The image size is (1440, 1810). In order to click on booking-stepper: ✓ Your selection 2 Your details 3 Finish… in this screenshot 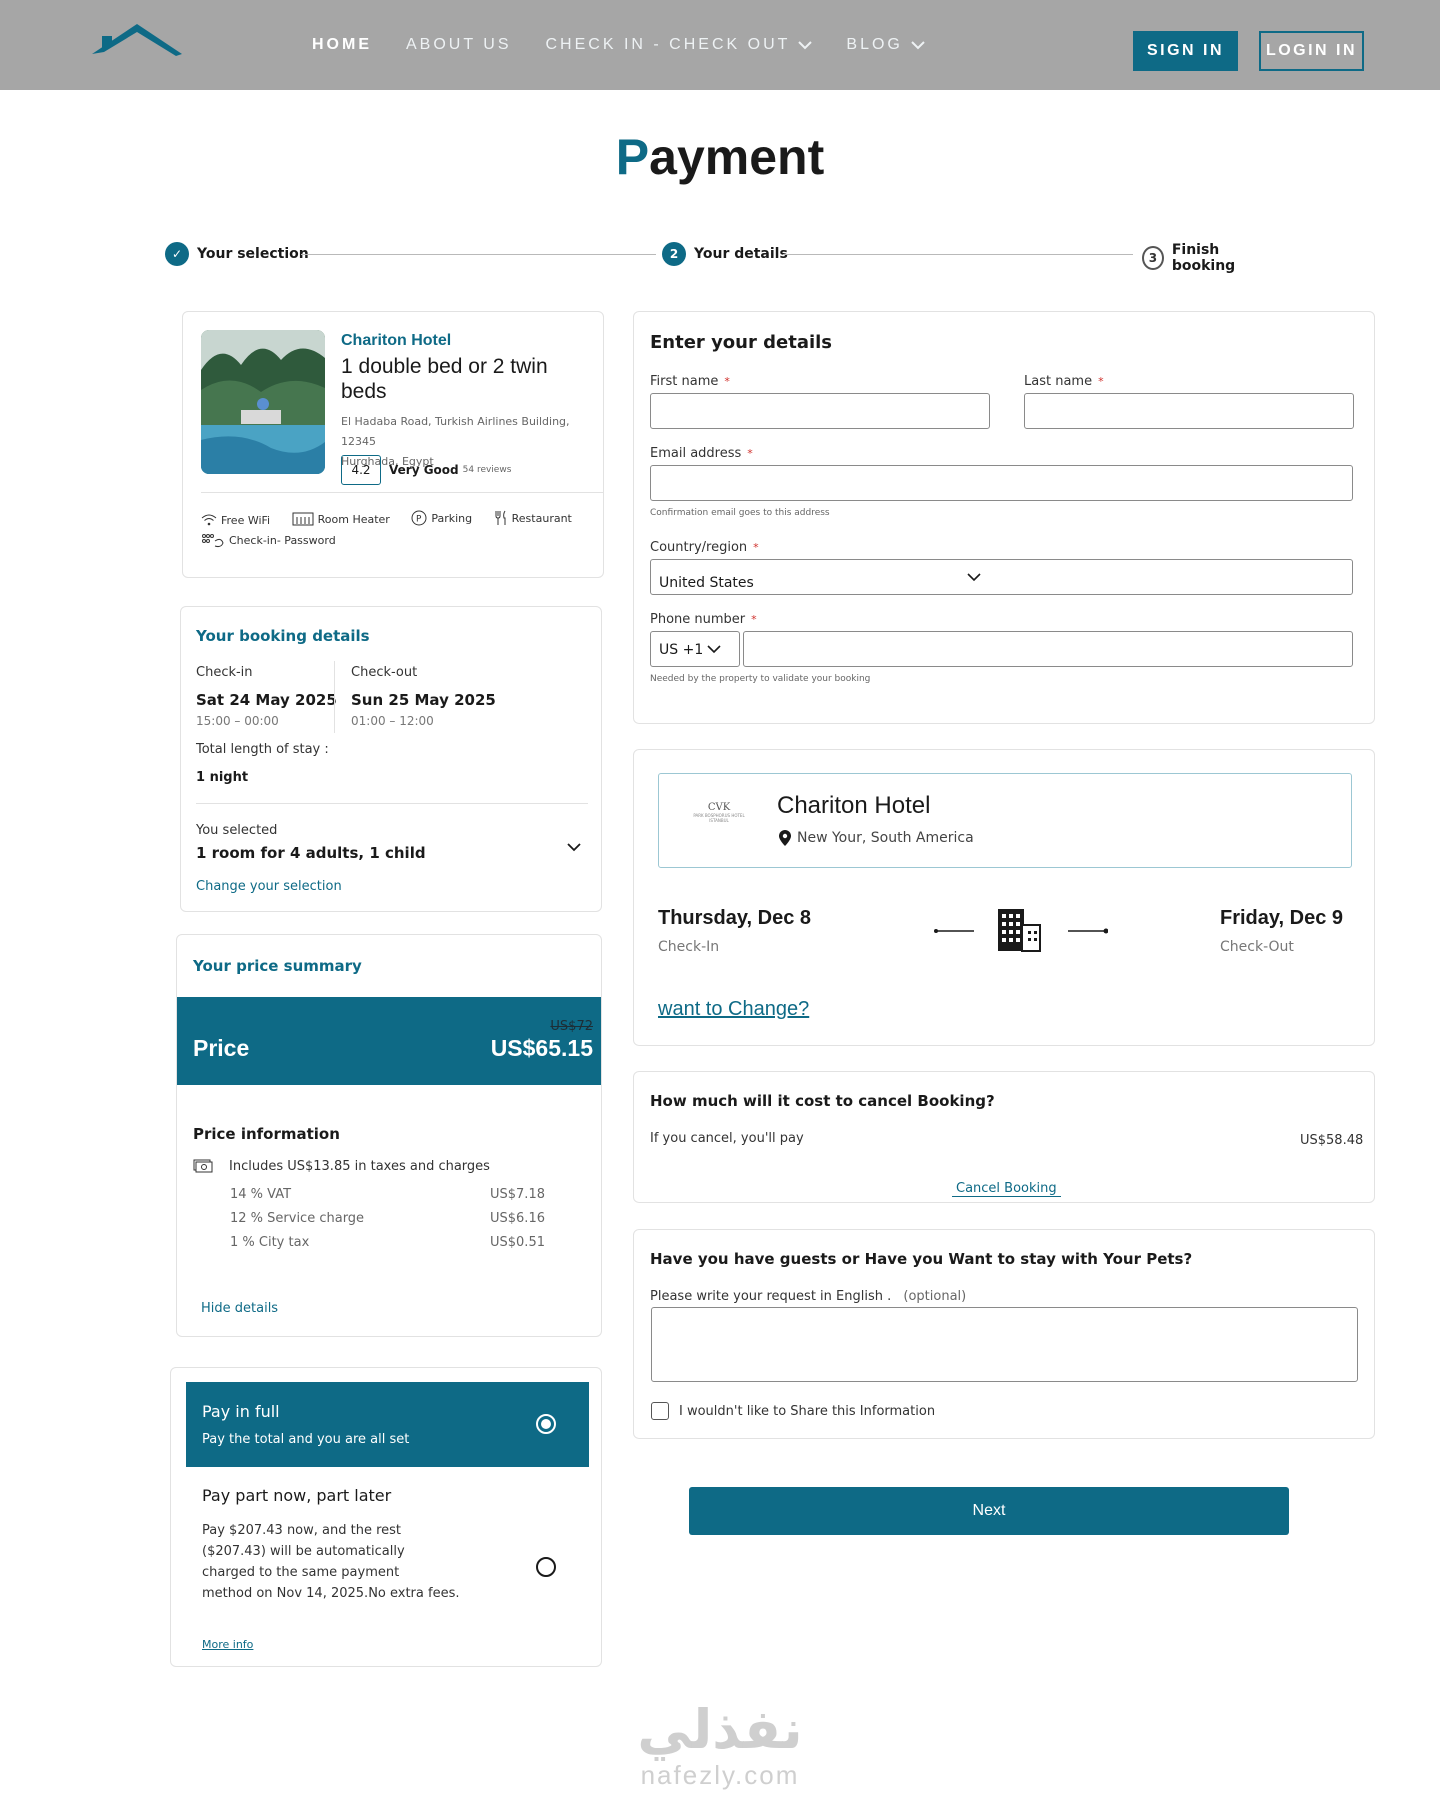, I will do `click(720, 258)`.